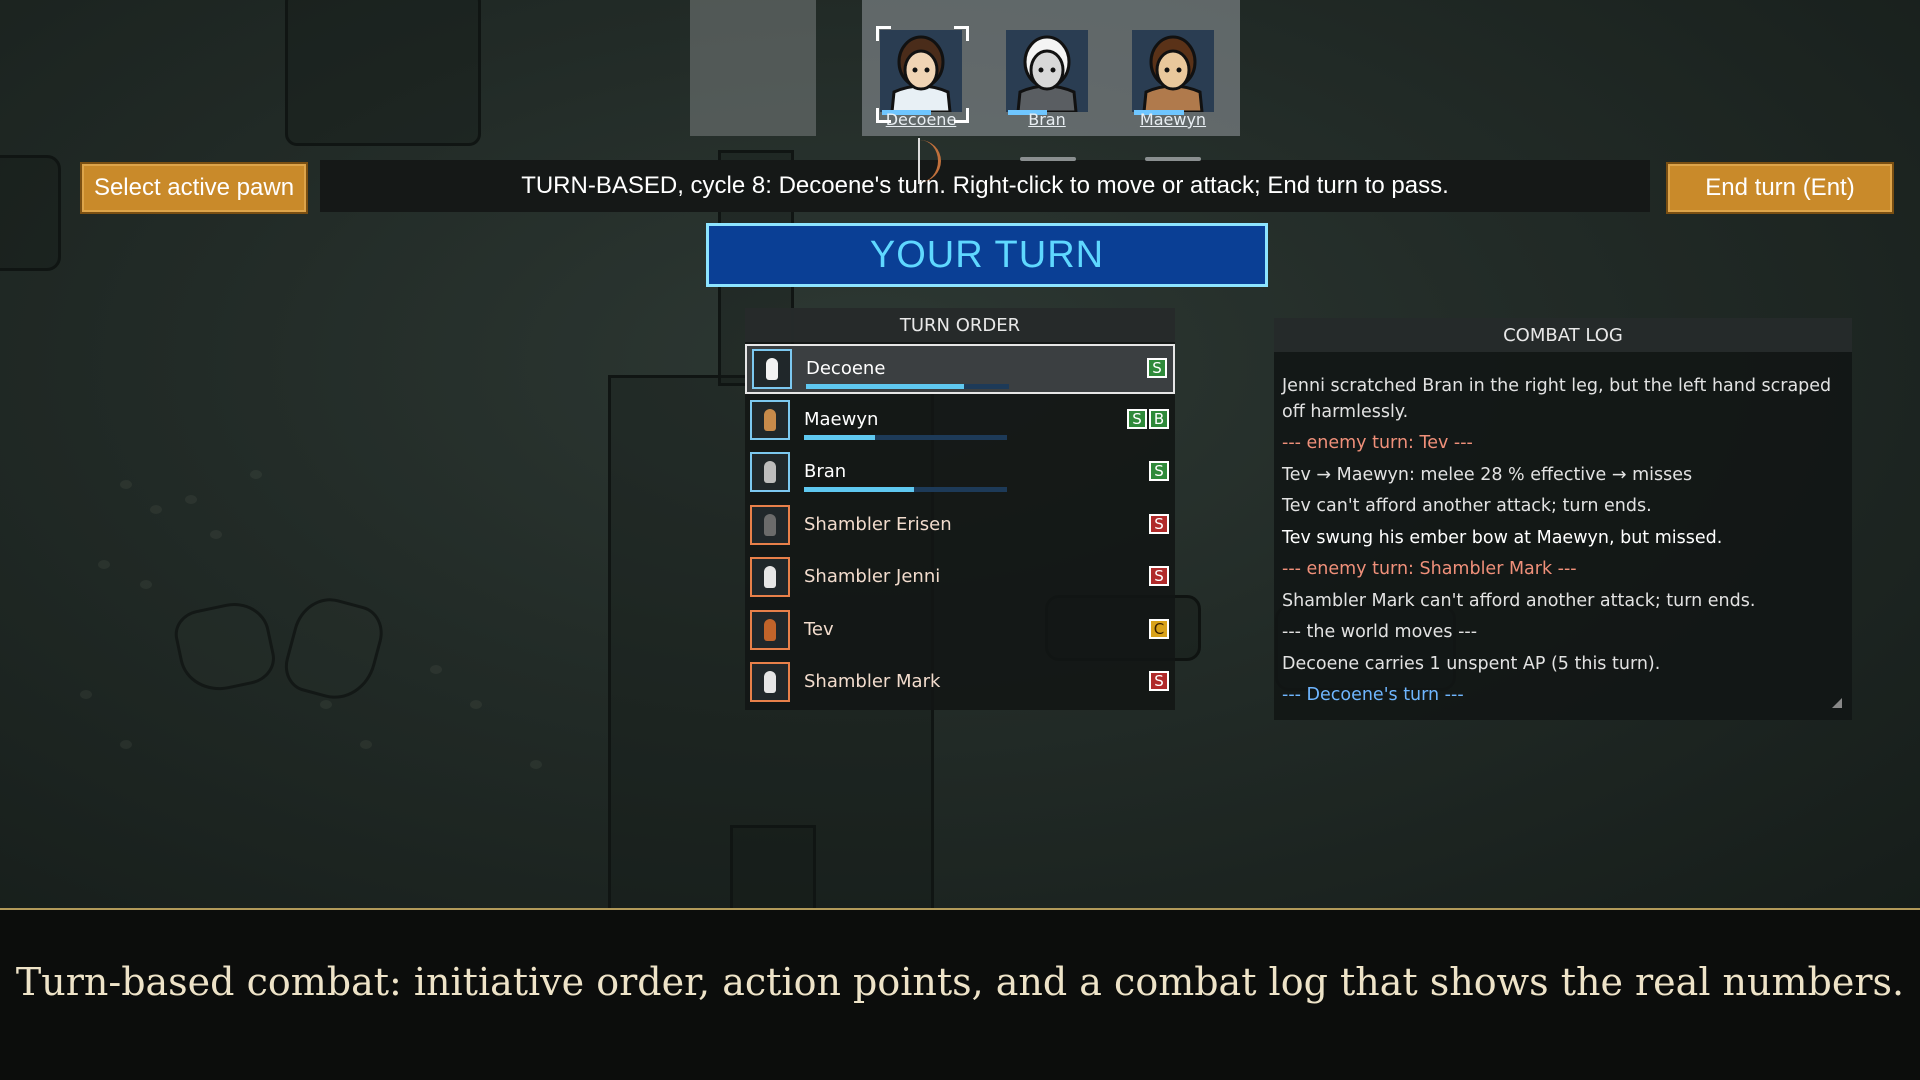 Image resolution: width=1920 pixels, height=1080 pixels. What do you see at coordinates (194, 188) in the screenshot?
I see `select-active-pawn-button: Select active pawn` at bounding box center [194, 188].